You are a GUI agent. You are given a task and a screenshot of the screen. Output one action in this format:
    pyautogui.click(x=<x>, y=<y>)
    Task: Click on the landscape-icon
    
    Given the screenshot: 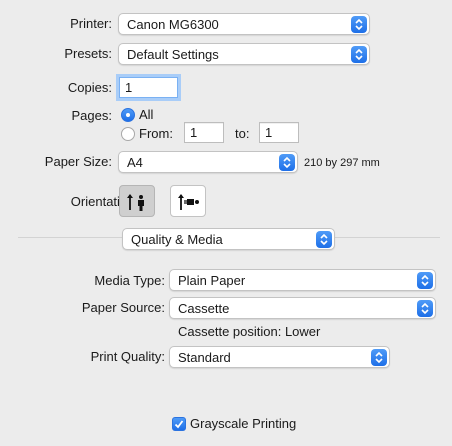 What is the action you would take?
    pyautogui.click(x=188, y=202)
    